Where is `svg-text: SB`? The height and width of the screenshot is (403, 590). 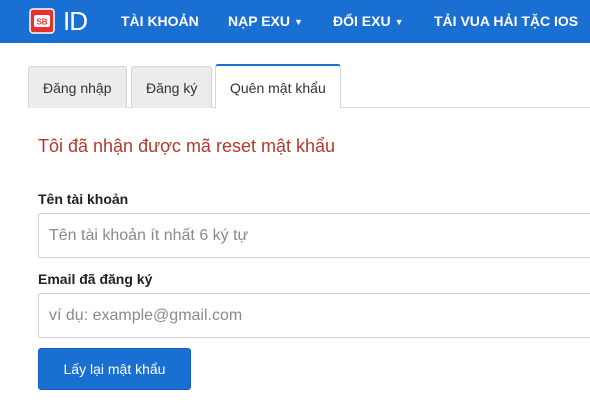 svg-text: SB is located at coordinates (41, 22).